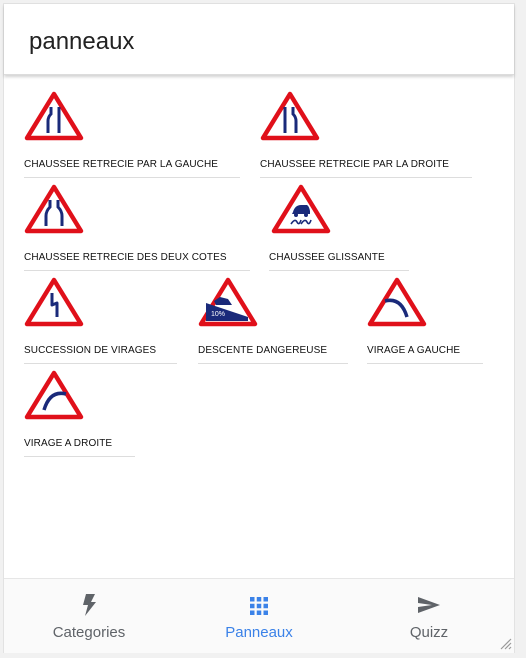  I want to click on sign-label: CHAUSSEE RETRECIE PAR LA GAUCHE, so click(121, 164).